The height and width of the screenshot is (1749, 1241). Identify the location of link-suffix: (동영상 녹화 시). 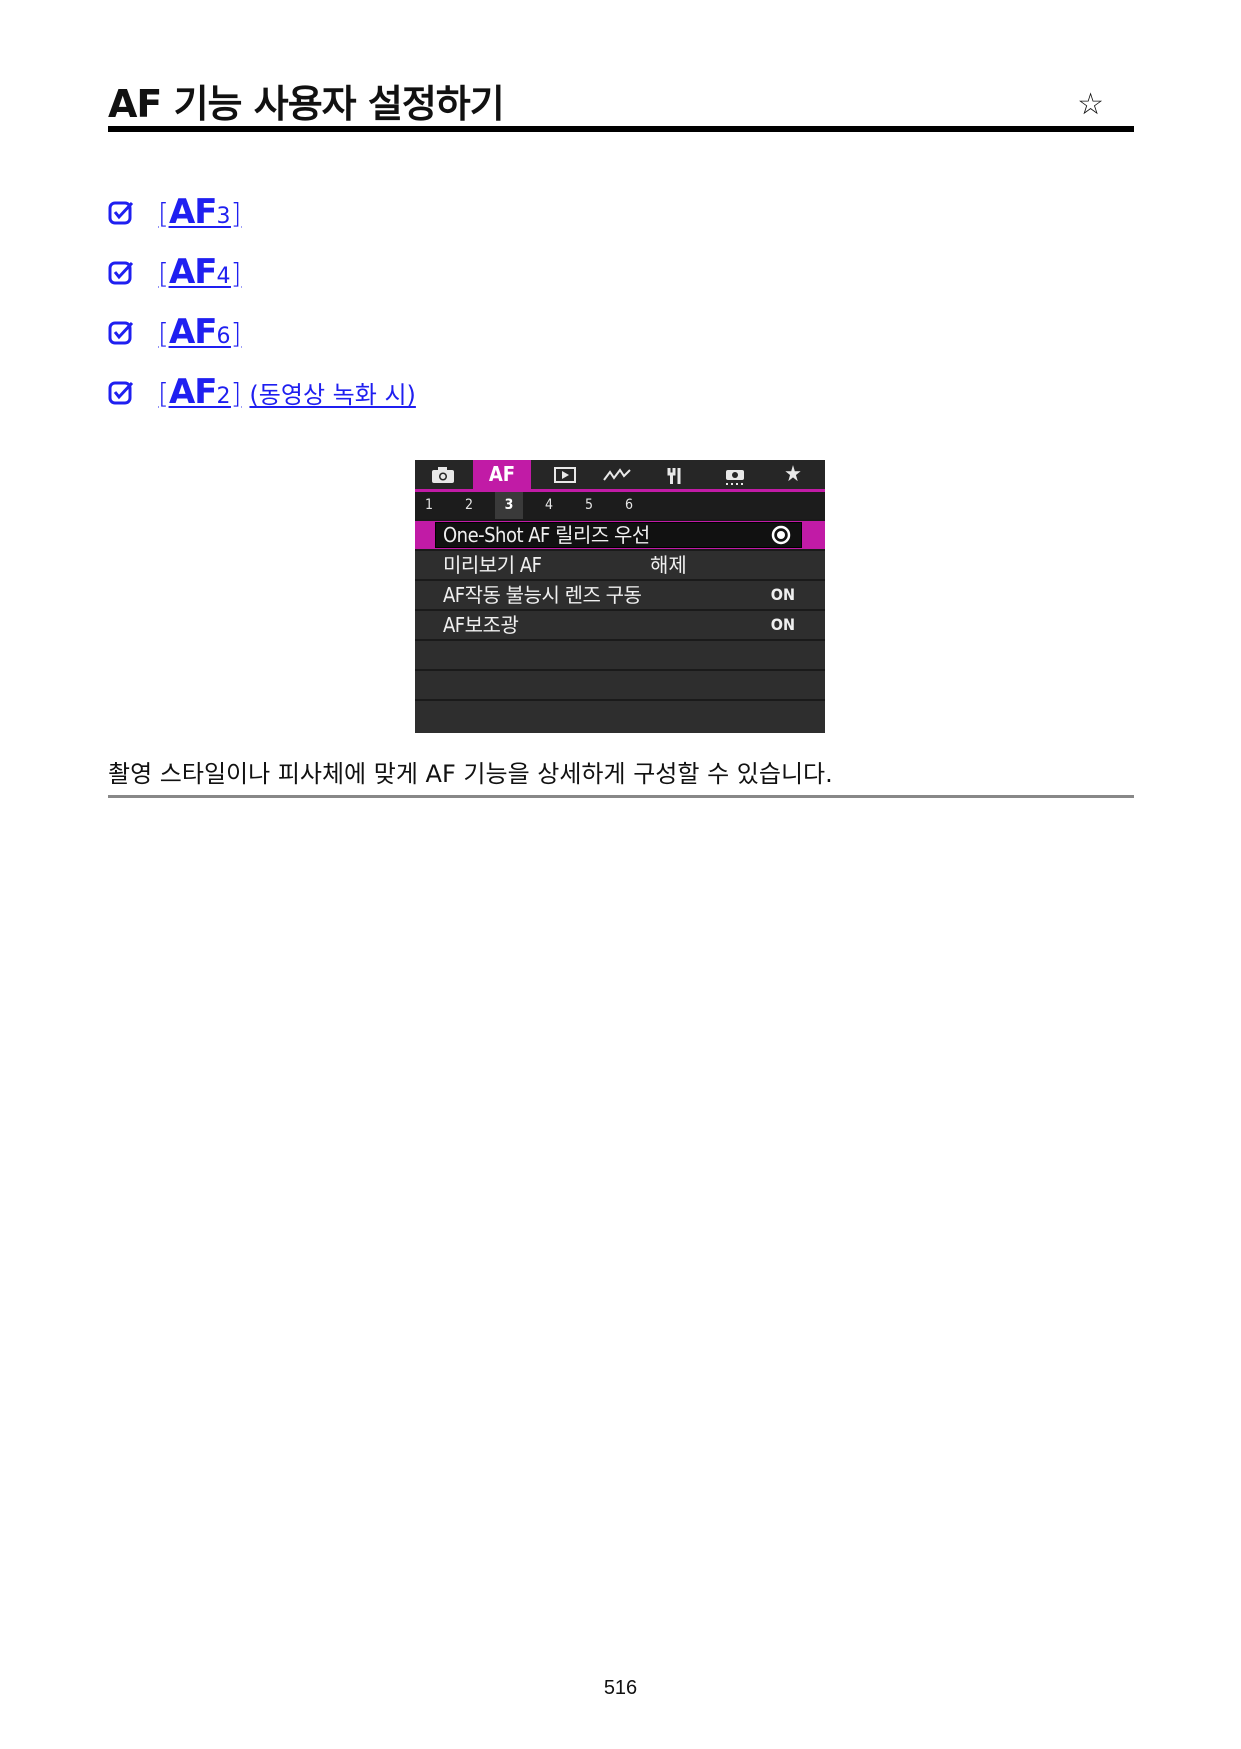
(332, 395).